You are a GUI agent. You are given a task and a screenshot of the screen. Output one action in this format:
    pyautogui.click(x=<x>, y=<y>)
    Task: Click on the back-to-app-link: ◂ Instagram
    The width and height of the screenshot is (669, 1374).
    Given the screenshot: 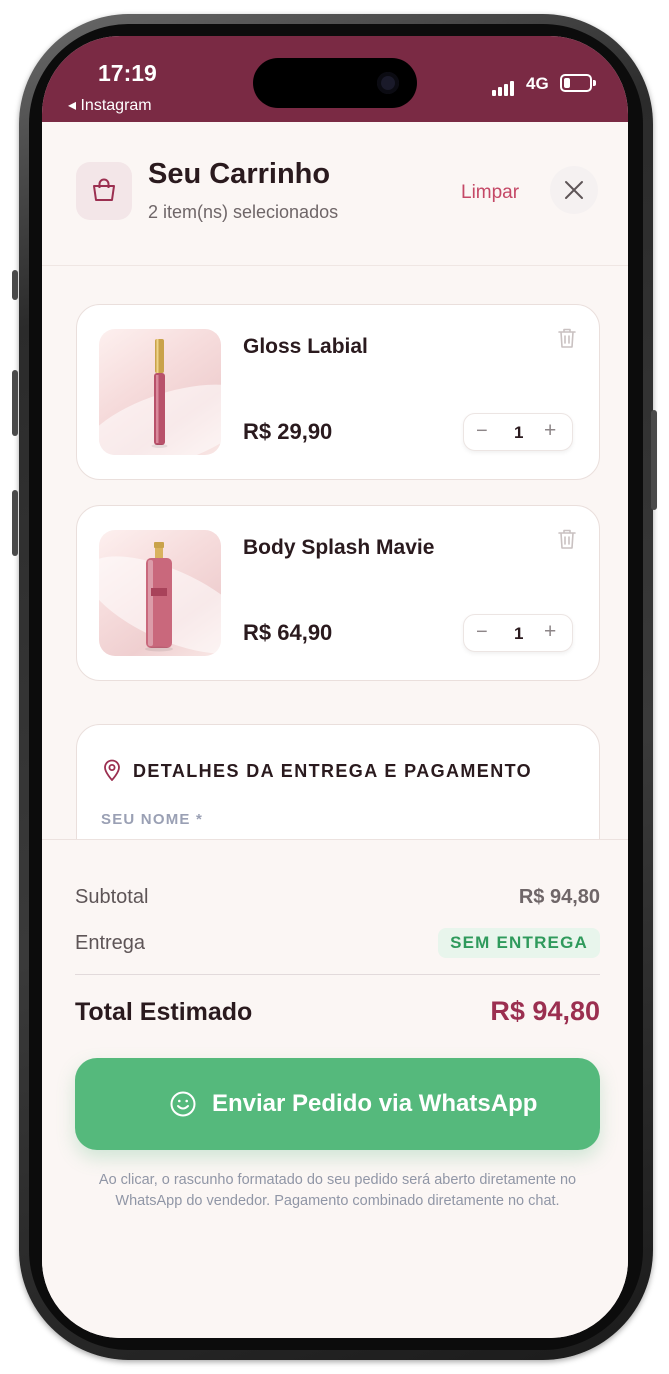 What is the action you would take?
    pyautogui.click(x=110, y=105)
    